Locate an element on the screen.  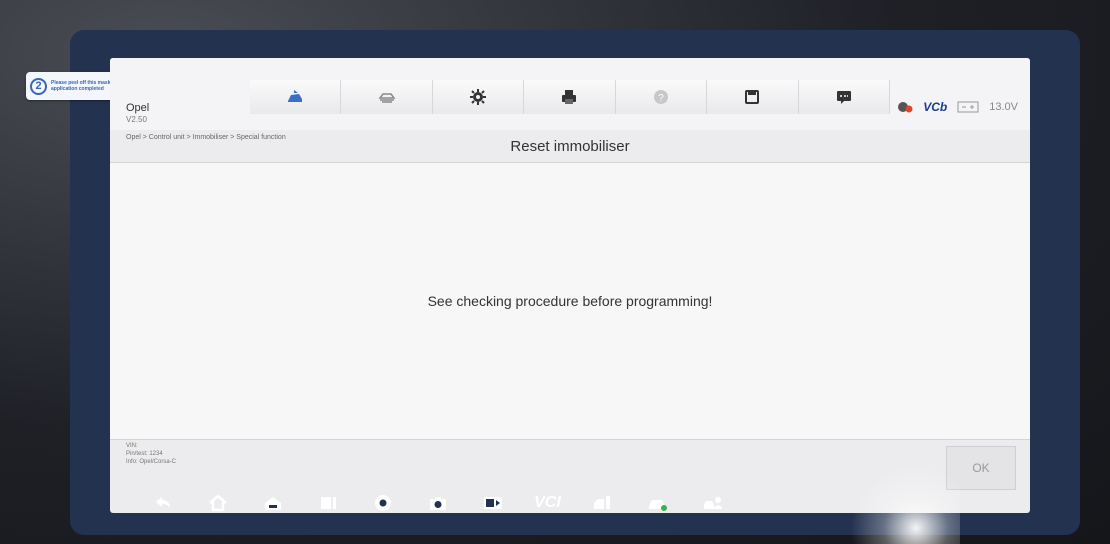
battery-test-button is located at coordinates (602, 503).